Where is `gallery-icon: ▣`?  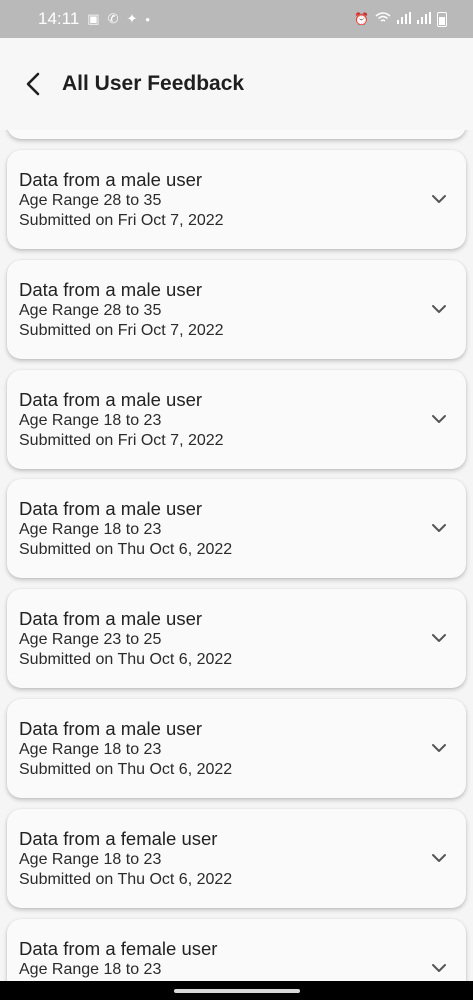
gallery-icon: ▣ is located at coordinates (93, 18).